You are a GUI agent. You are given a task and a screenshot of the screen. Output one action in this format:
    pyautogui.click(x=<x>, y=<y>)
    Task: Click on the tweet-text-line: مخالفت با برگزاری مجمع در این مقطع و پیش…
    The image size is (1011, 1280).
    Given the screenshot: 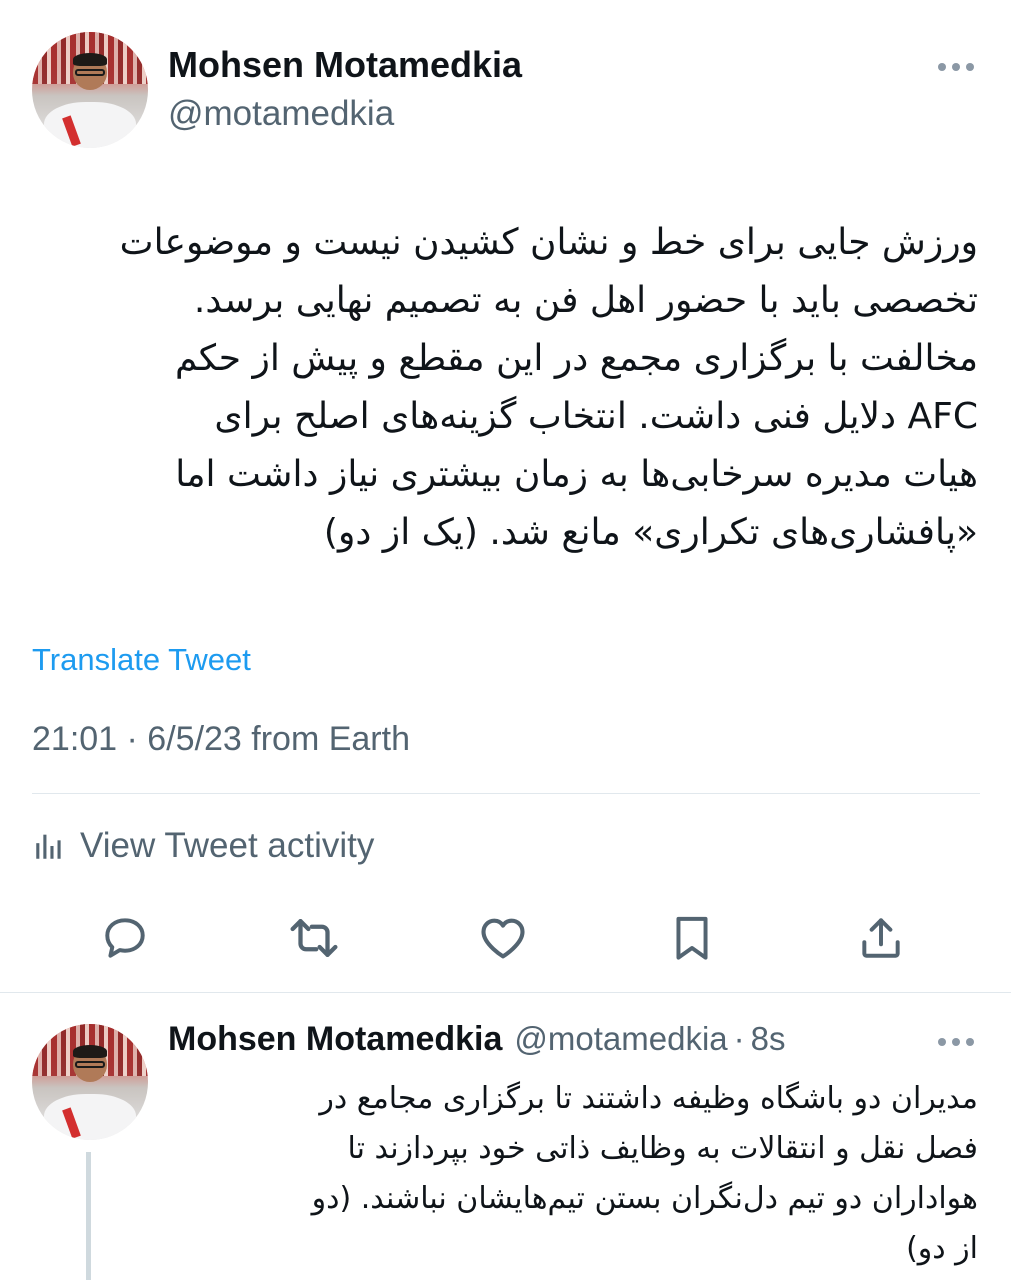 What is the action you would take?
    pyautogui.click(x=576, y=358)
    